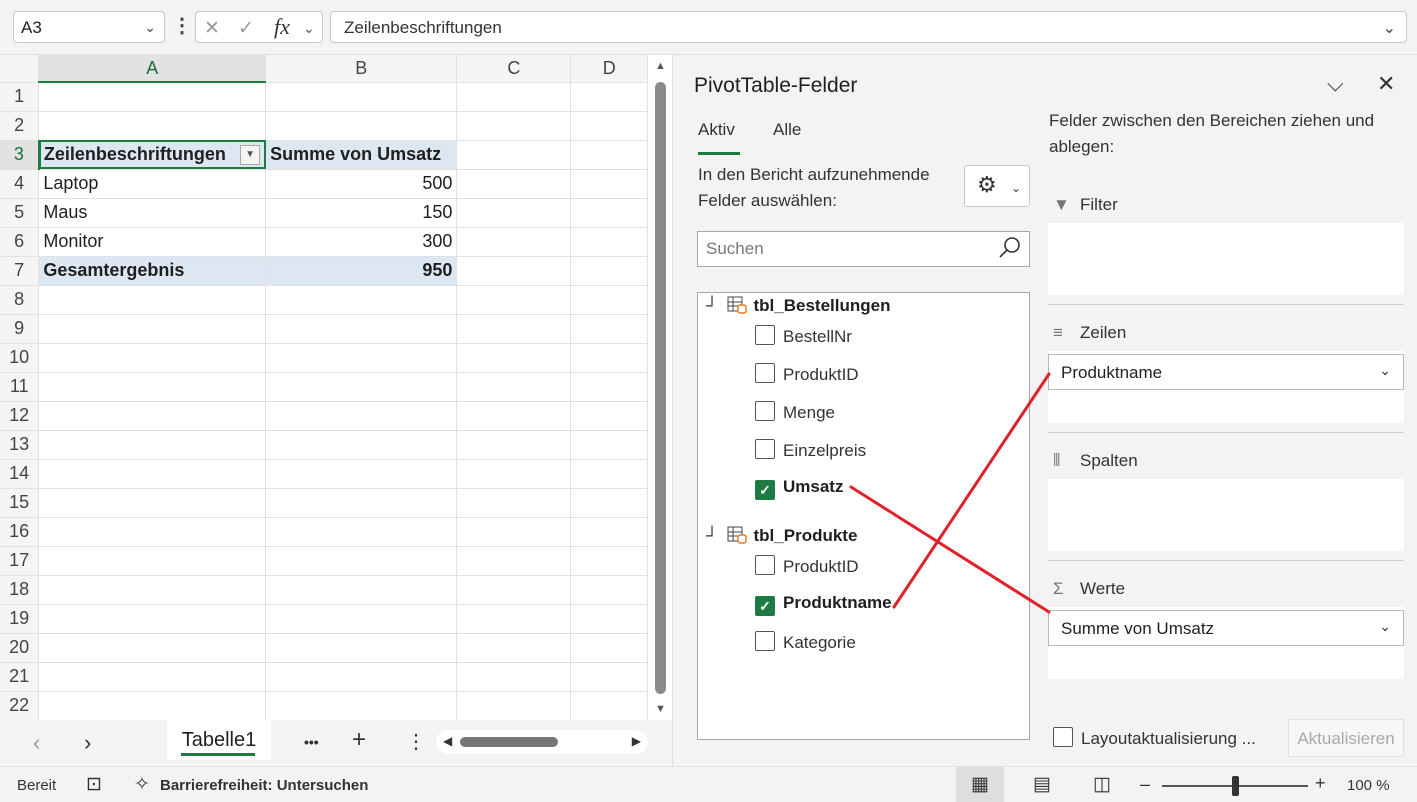 This screenshot has height=802, width=1417. What do you see at coordinates (514, 69) in the screenshot?
I see `column-header-c: C` at bounding box center [514, 69].